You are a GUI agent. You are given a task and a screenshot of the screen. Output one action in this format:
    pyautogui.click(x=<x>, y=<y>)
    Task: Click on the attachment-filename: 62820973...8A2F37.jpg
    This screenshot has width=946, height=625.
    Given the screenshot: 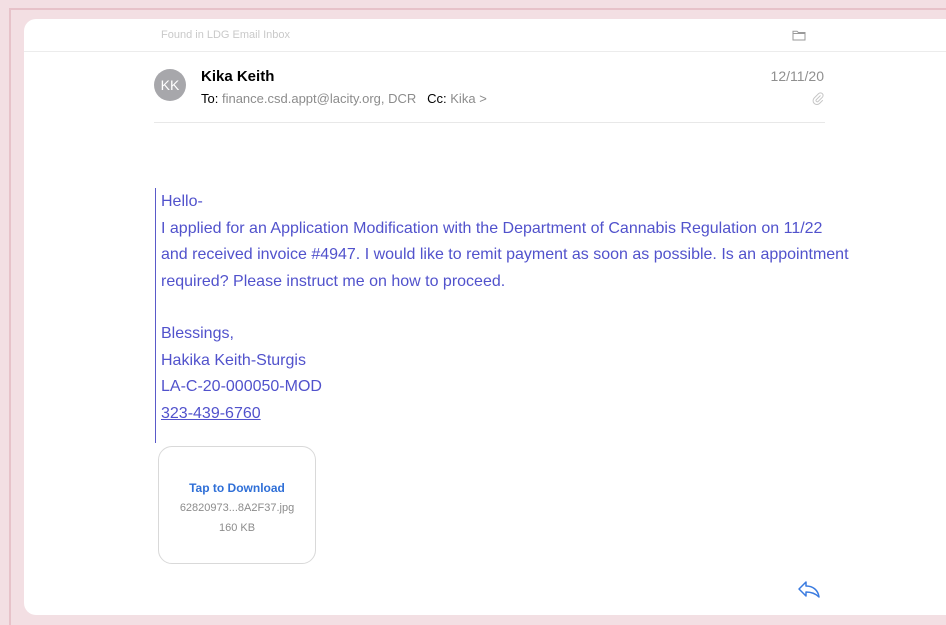 What is the action you would take?
    pyautogui.click(x=237, y=508)
    